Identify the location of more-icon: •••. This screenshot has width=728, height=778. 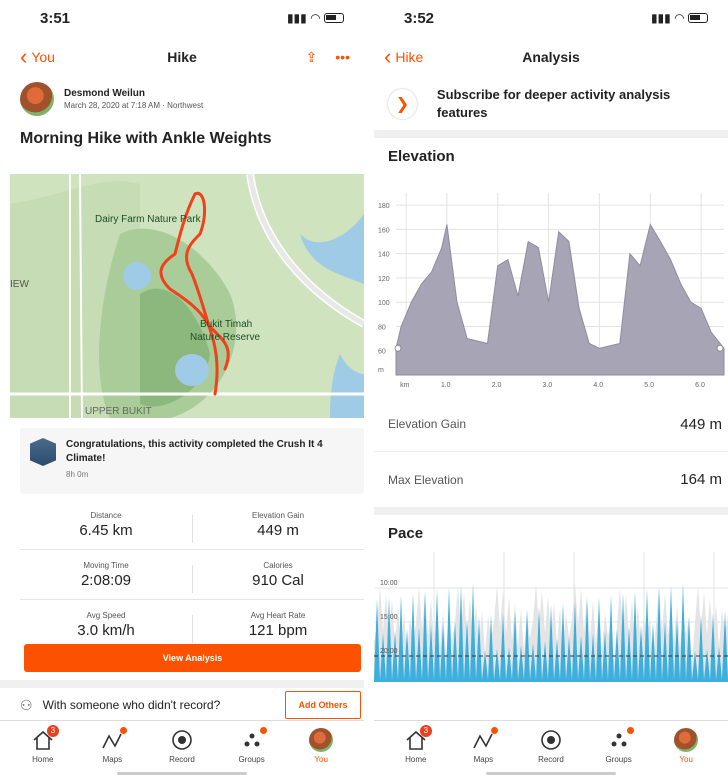
(342, 57).